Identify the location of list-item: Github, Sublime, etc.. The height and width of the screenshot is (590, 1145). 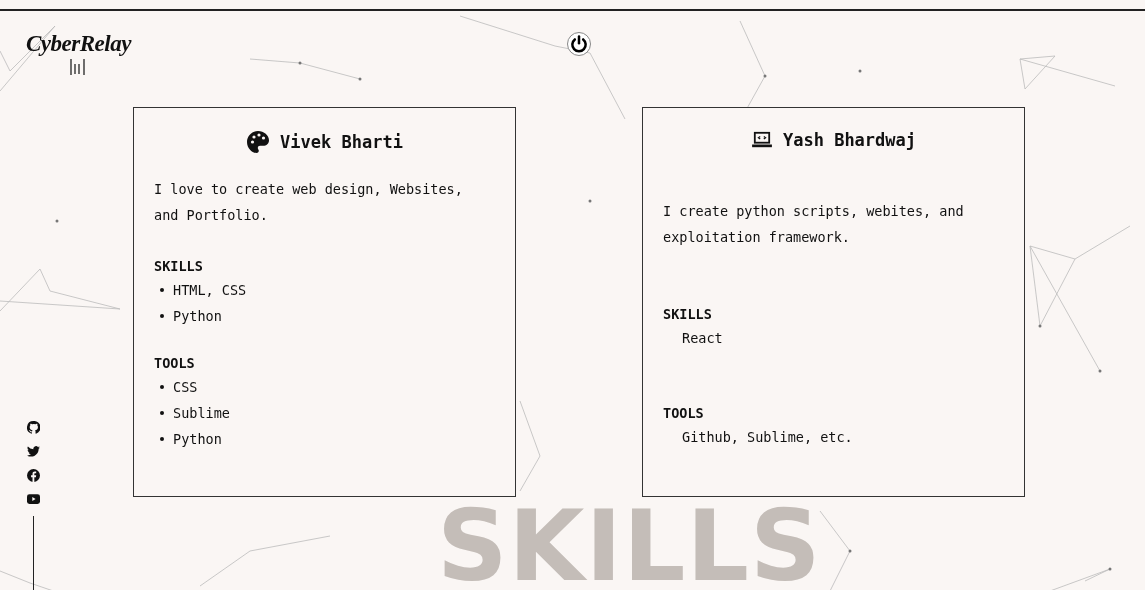
(767, 437).